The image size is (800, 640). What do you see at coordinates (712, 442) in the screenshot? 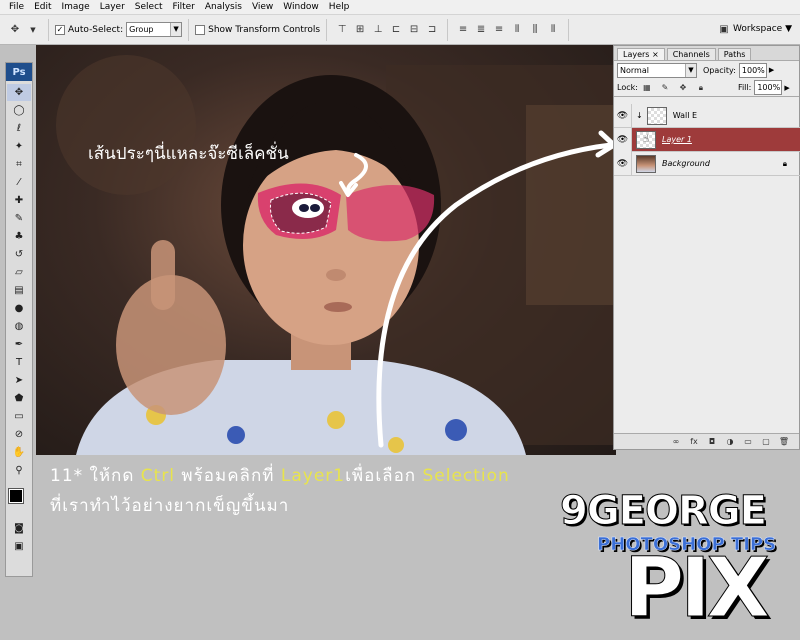
I see `layer-mask-icon: ◘` at bounding box center [712, 442].